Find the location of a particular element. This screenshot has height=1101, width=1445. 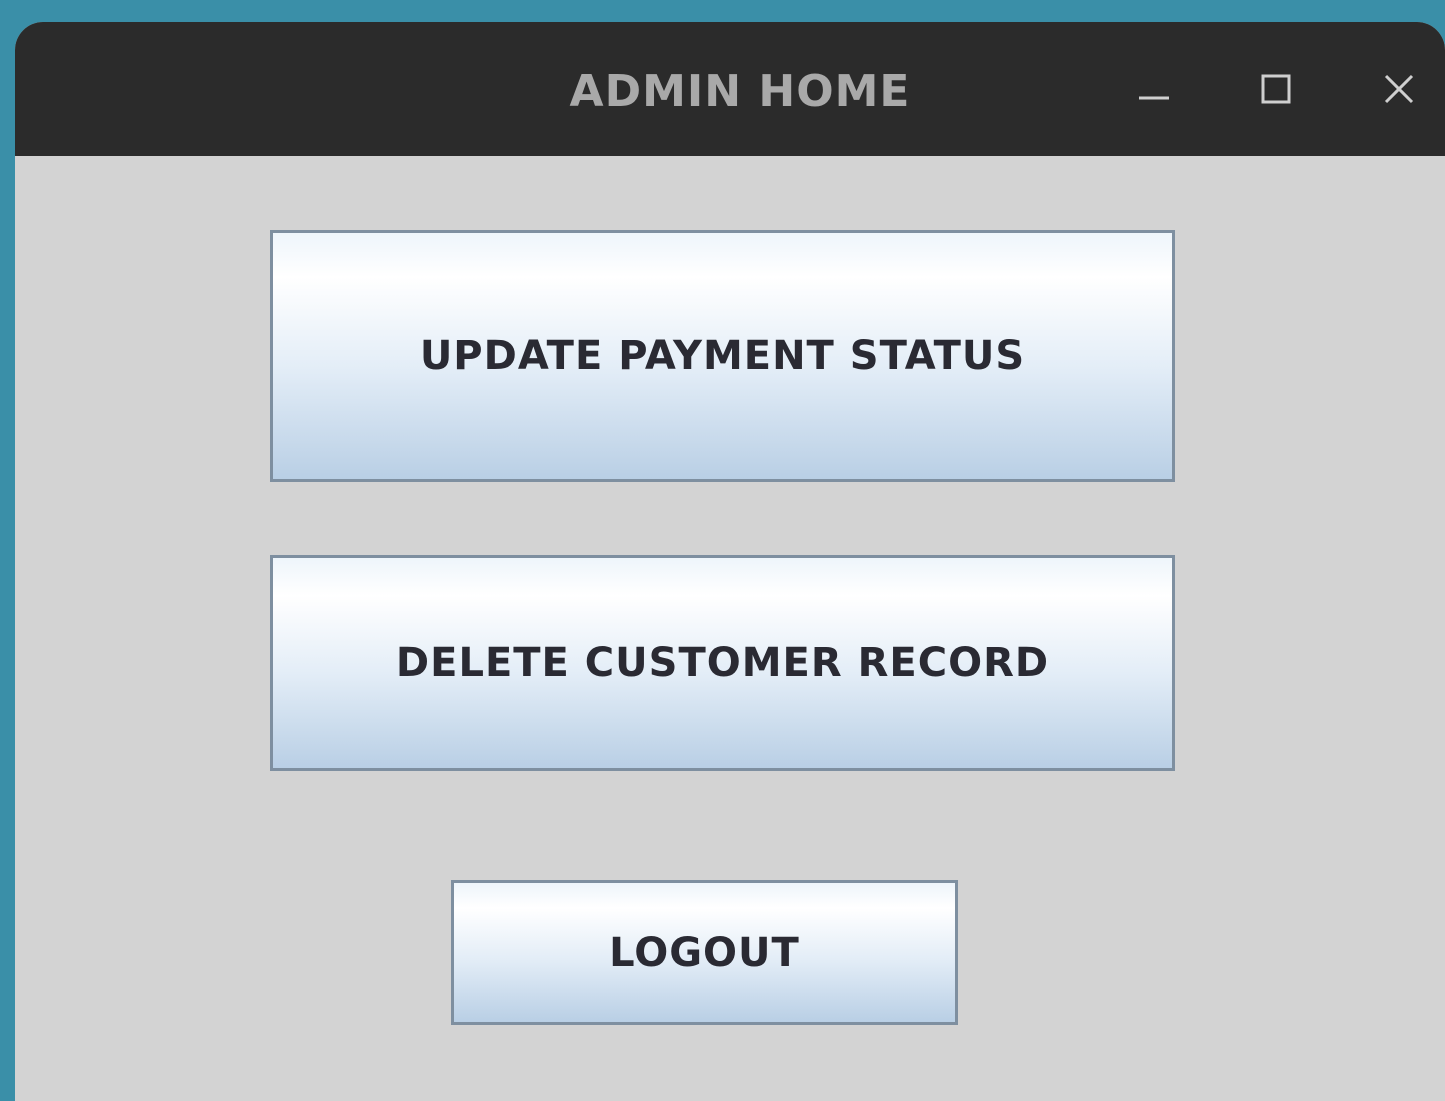

delete-customer-record-label: DELETE CUSTOMER RECORD is located at coordinates (722, 663).